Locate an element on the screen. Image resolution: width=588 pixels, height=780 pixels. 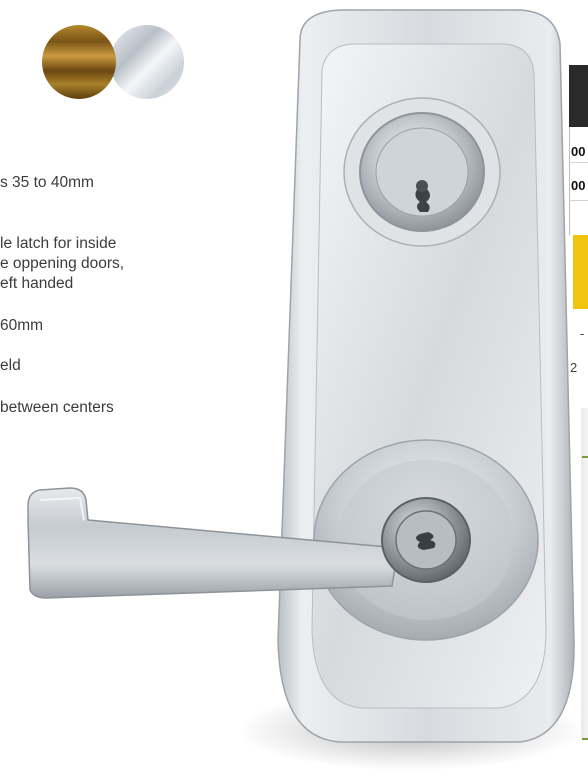
brass-finish-swatch is located at coordinates (79, 62).